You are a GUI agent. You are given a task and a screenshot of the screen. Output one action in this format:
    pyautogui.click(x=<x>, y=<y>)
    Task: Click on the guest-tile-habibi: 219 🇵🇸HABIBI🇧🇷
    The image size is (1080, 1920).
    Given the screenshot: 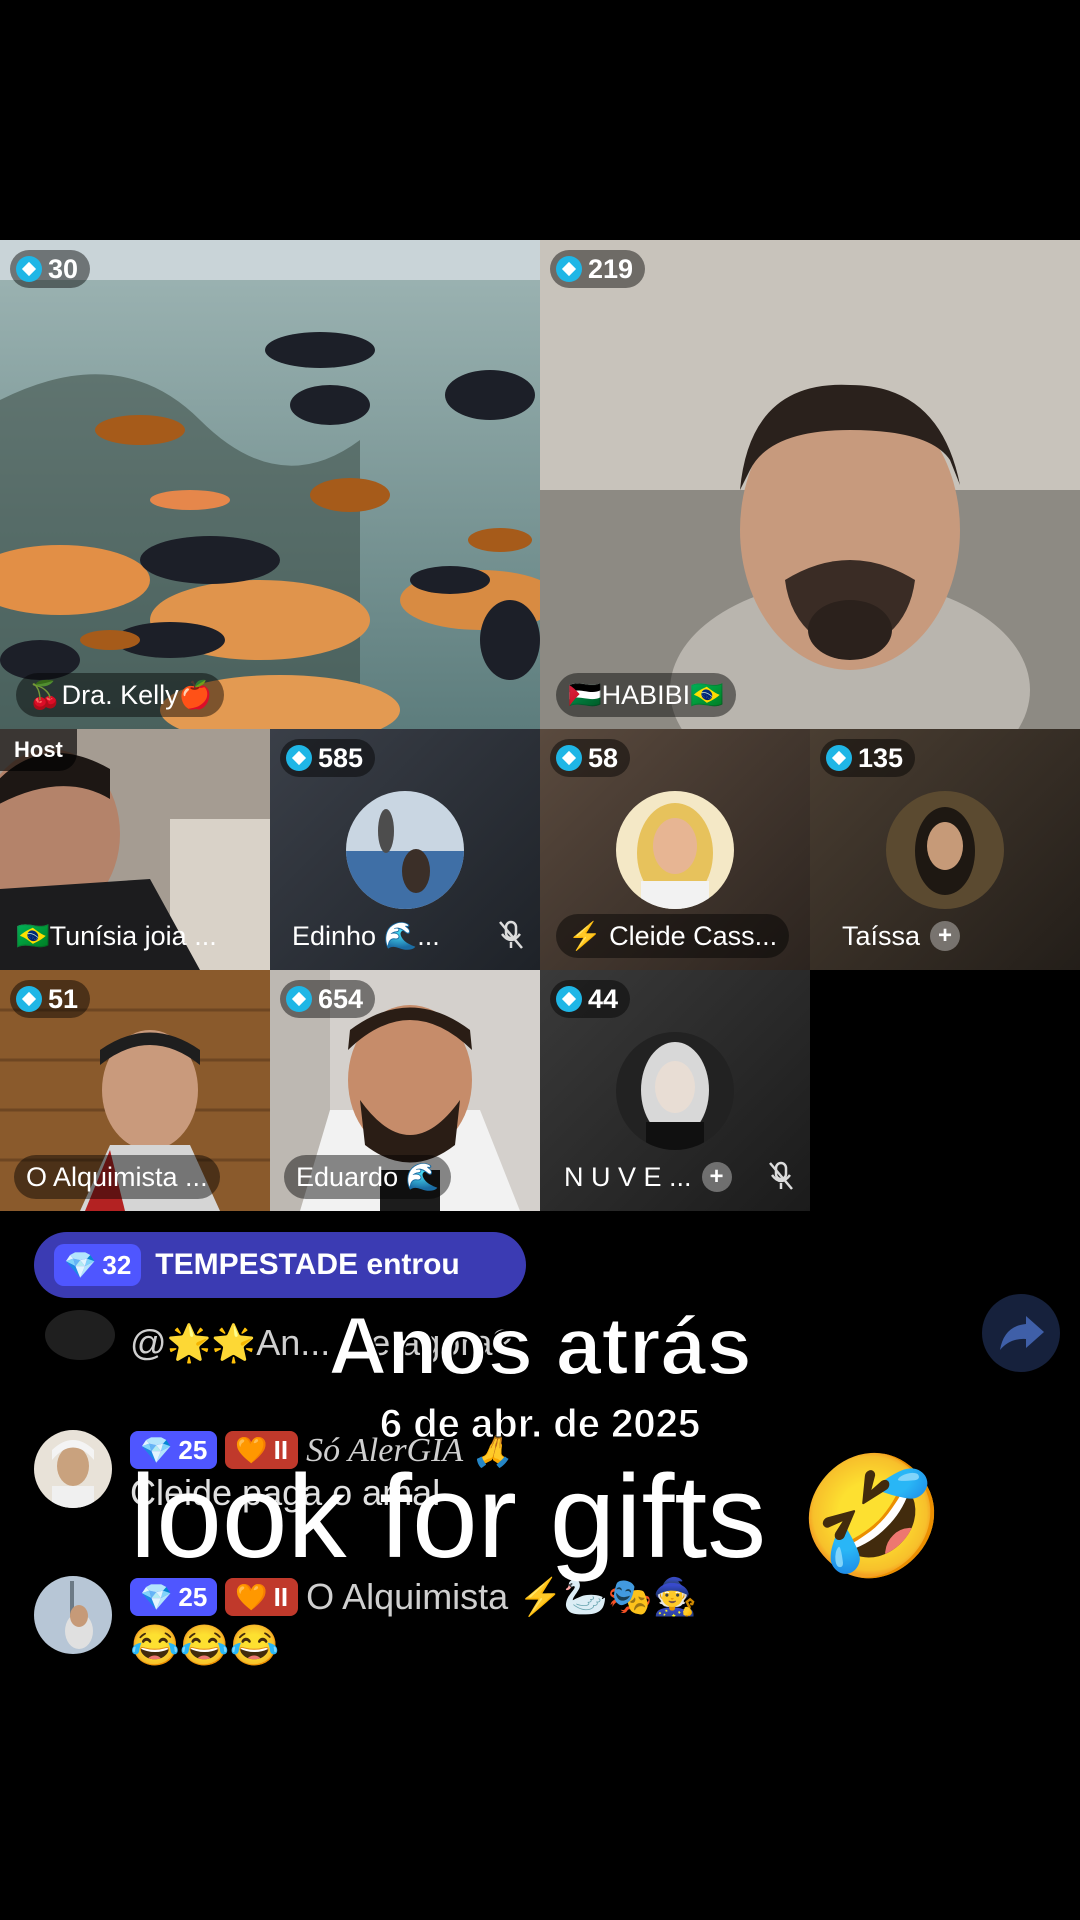 What is the action you would take?
    pyautogui.click(x=810, y=484)
    